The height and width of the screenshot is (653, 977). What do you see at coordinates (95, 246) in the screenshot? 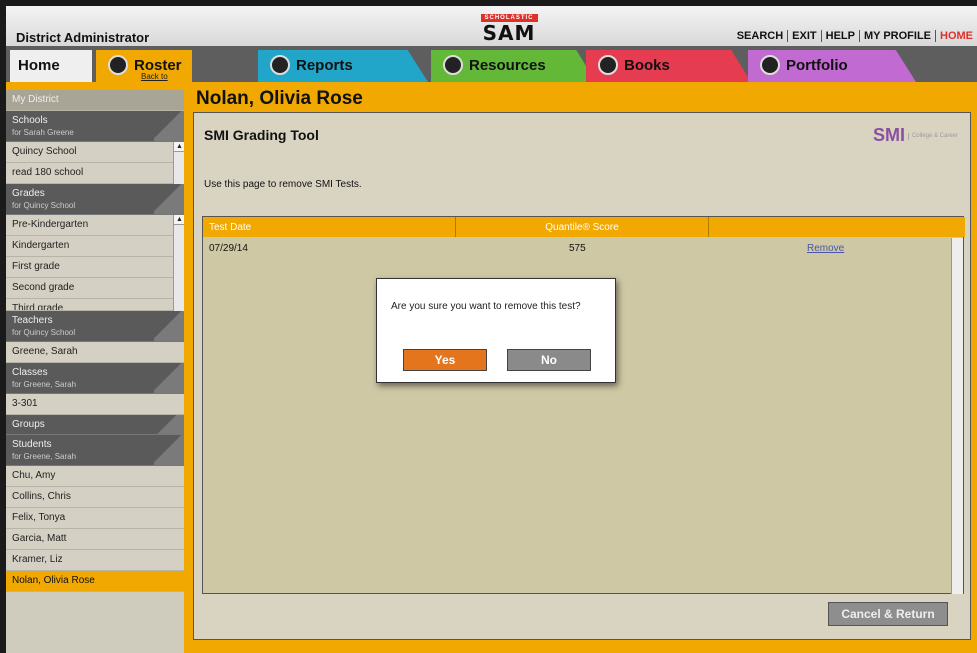
I see `list-item: Kindergarten` at bounding box center [95, 246].